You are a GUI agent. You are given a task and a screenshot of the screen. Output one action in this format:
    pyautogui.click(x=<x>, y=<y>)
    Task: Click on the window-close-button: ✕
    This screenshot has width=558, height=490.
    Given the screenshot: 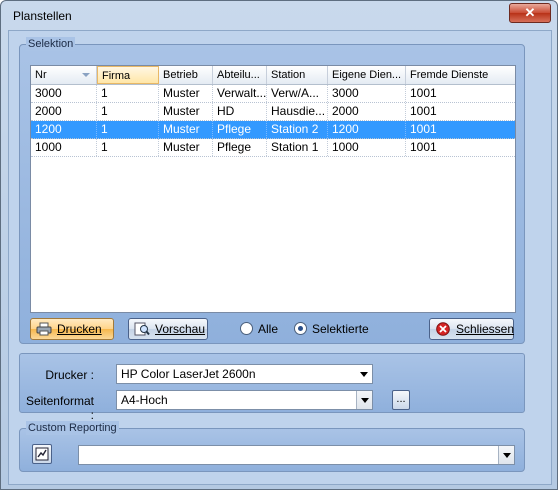 What is the action you would take?
    pyautogui.click(x=530, y=13)
    